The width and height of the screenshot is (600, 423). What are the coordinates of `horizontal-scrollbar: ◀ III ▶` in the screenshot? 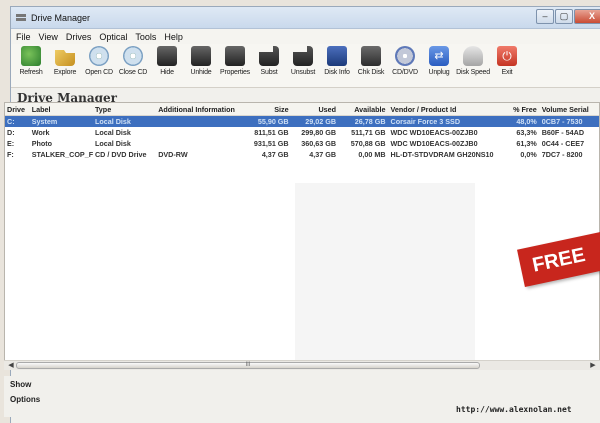 It's located at (302, 365).